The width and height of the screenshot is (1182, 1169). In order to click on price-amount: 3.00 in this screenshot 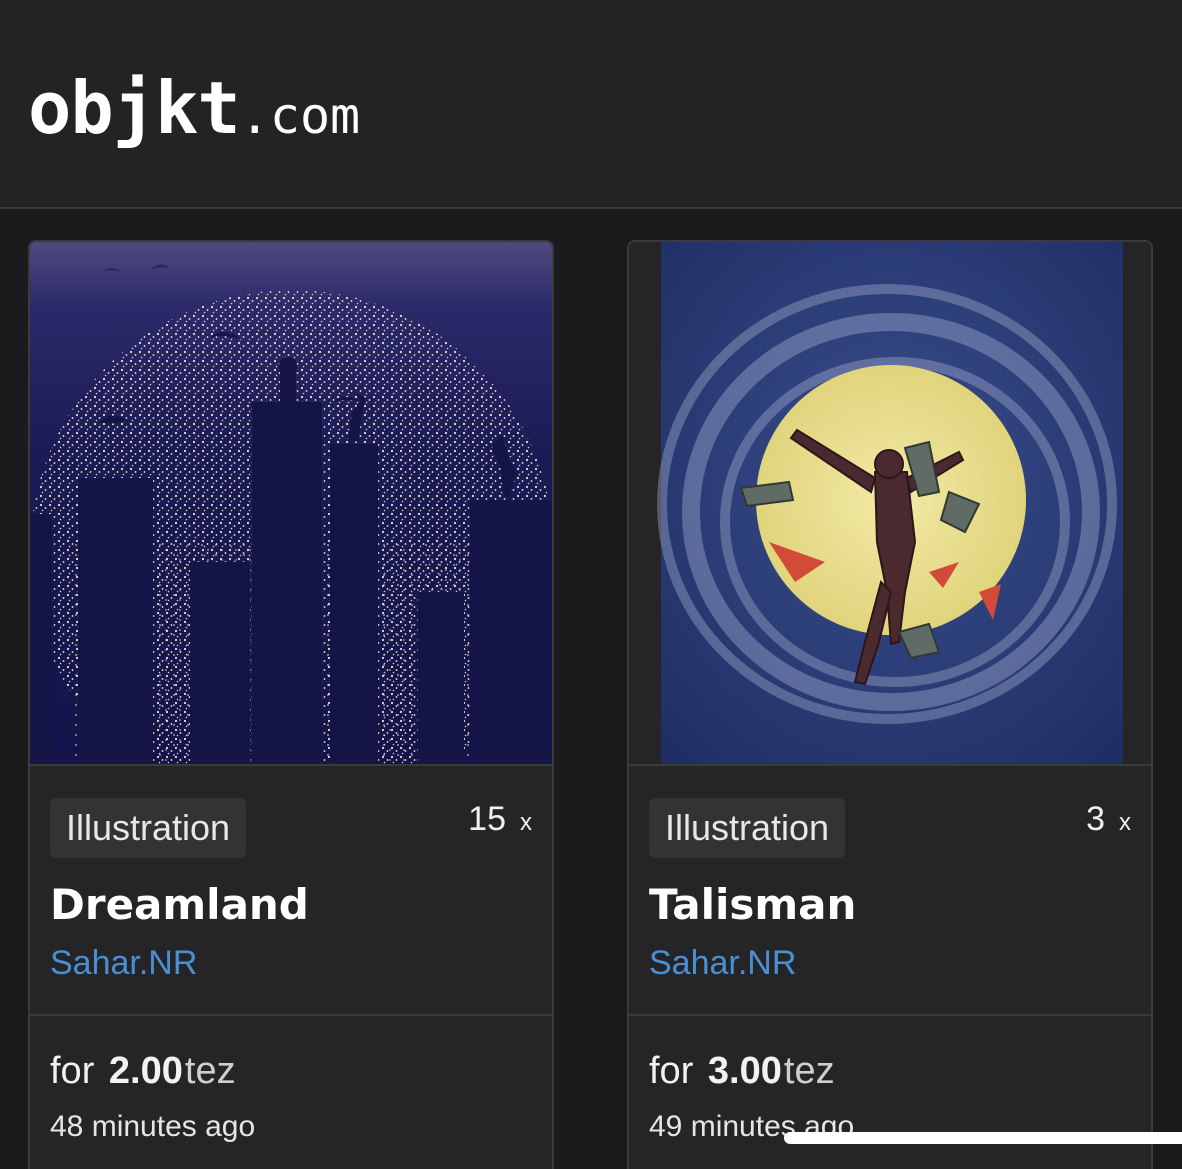, I will do `click(744, 1071)`.